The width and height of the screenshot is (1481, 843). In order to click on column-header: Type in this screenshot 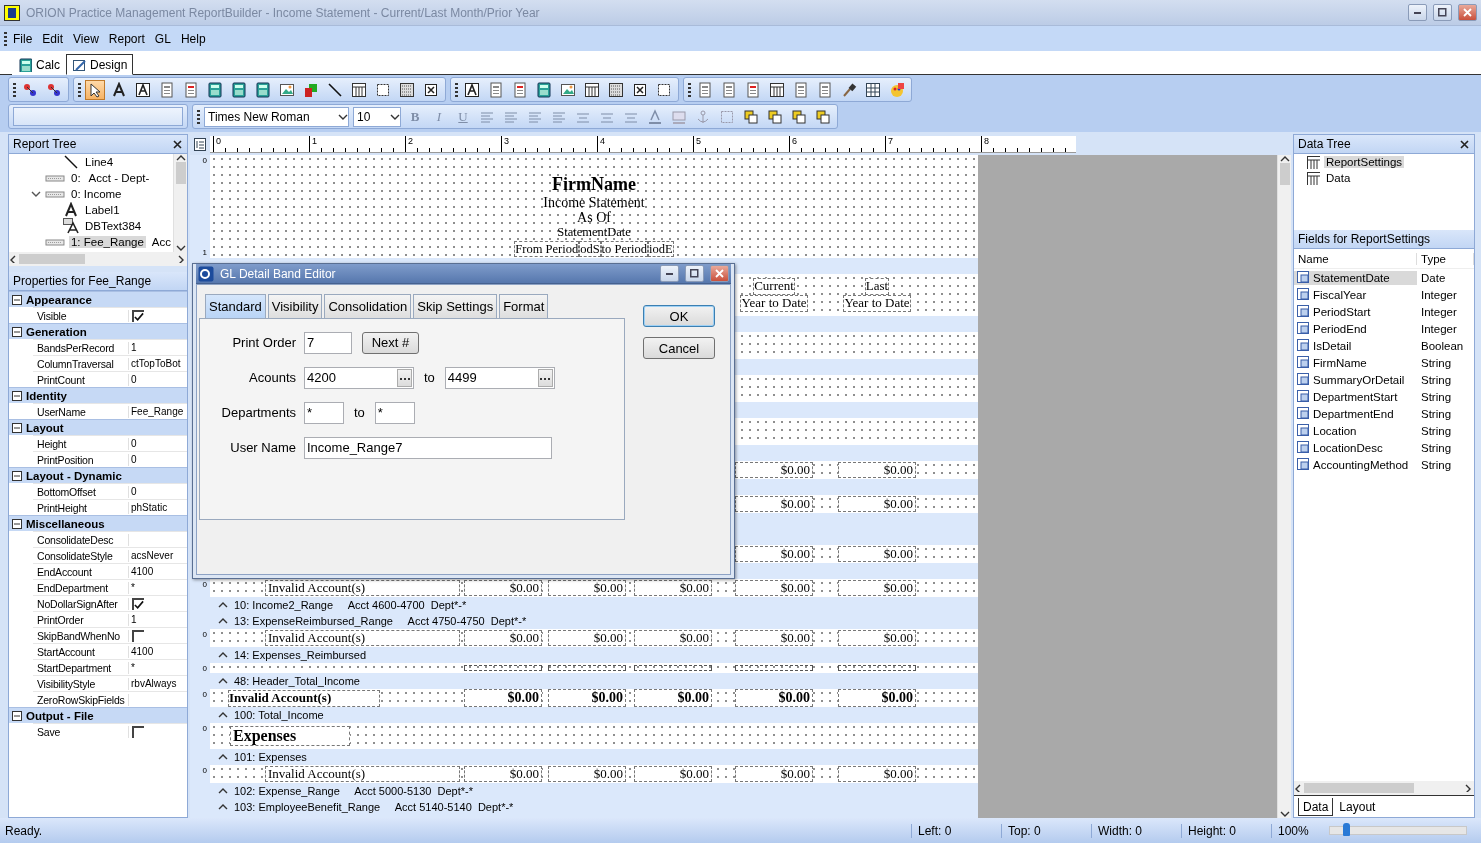, I will do `click(1445, 258)`.